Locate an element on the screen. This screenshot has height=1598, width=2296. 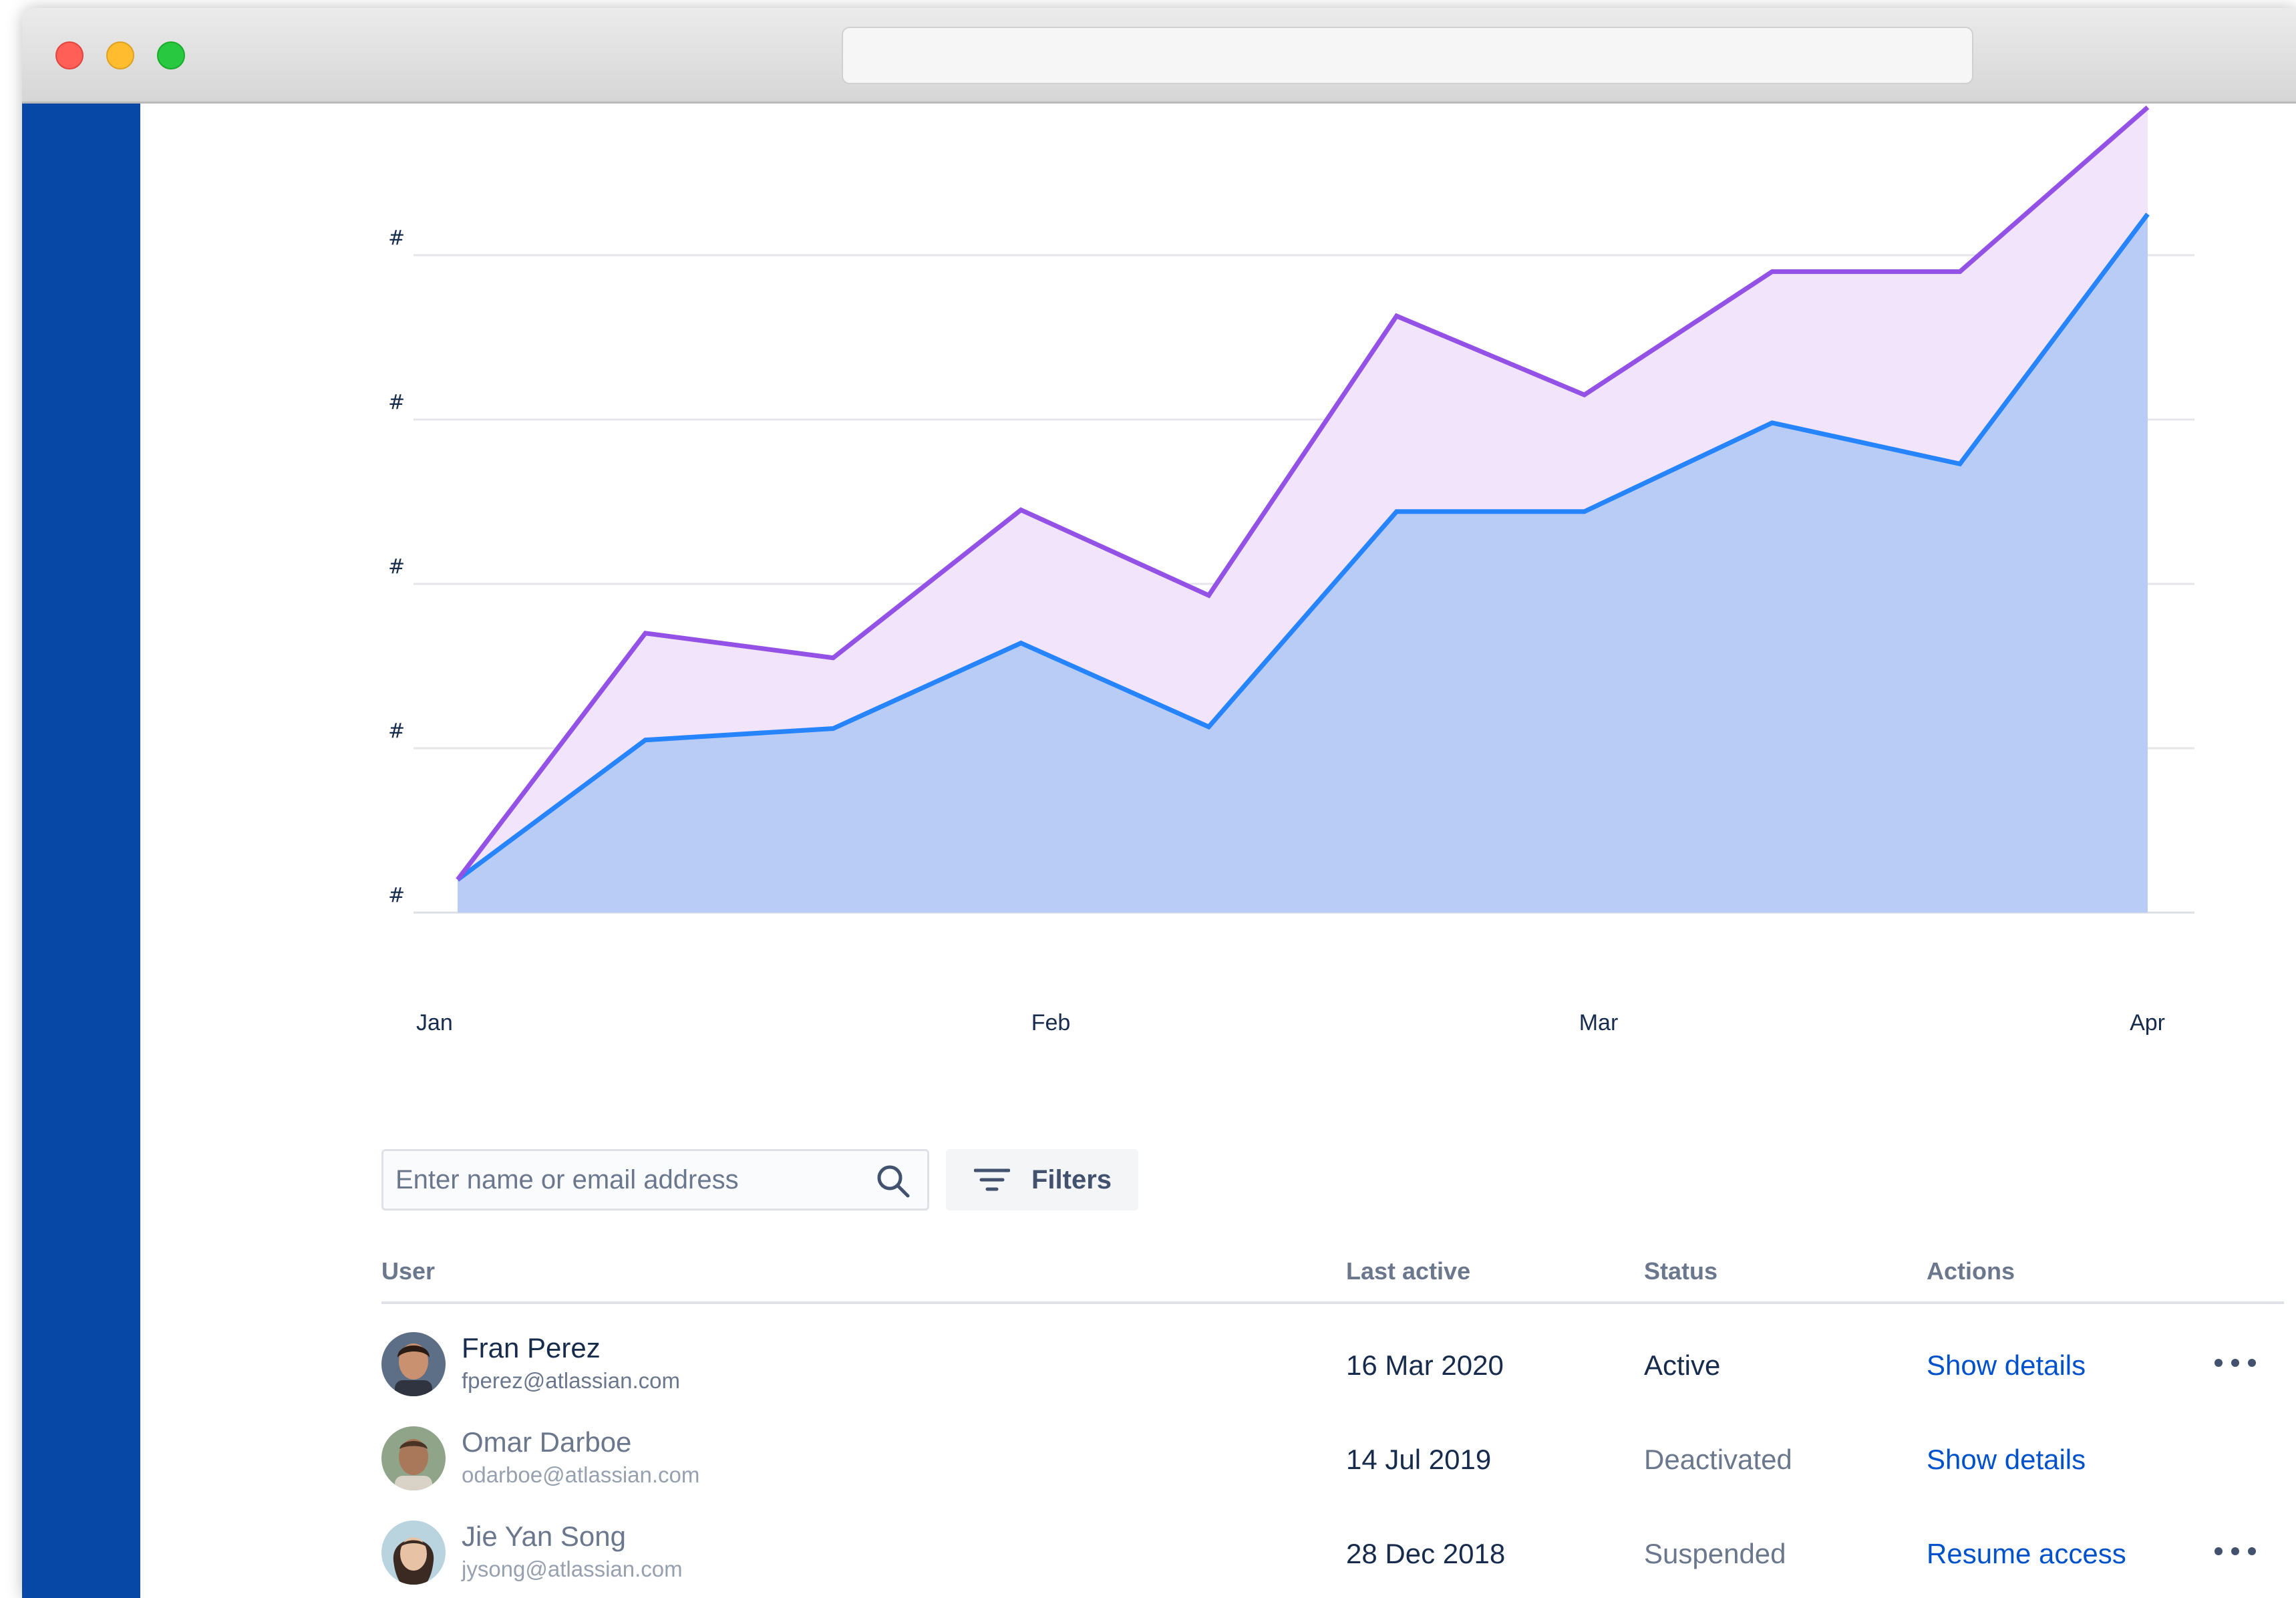
x-tick-label: Jan is located at coordinates (434, 1022).